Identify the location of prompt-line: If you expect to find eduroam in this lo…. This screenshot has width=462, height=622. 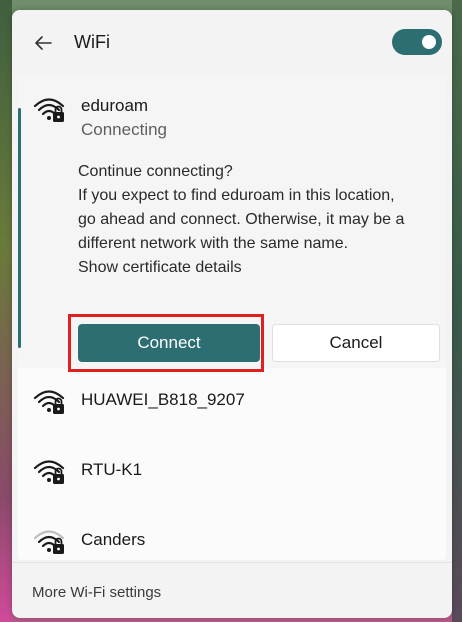
(236, 195).